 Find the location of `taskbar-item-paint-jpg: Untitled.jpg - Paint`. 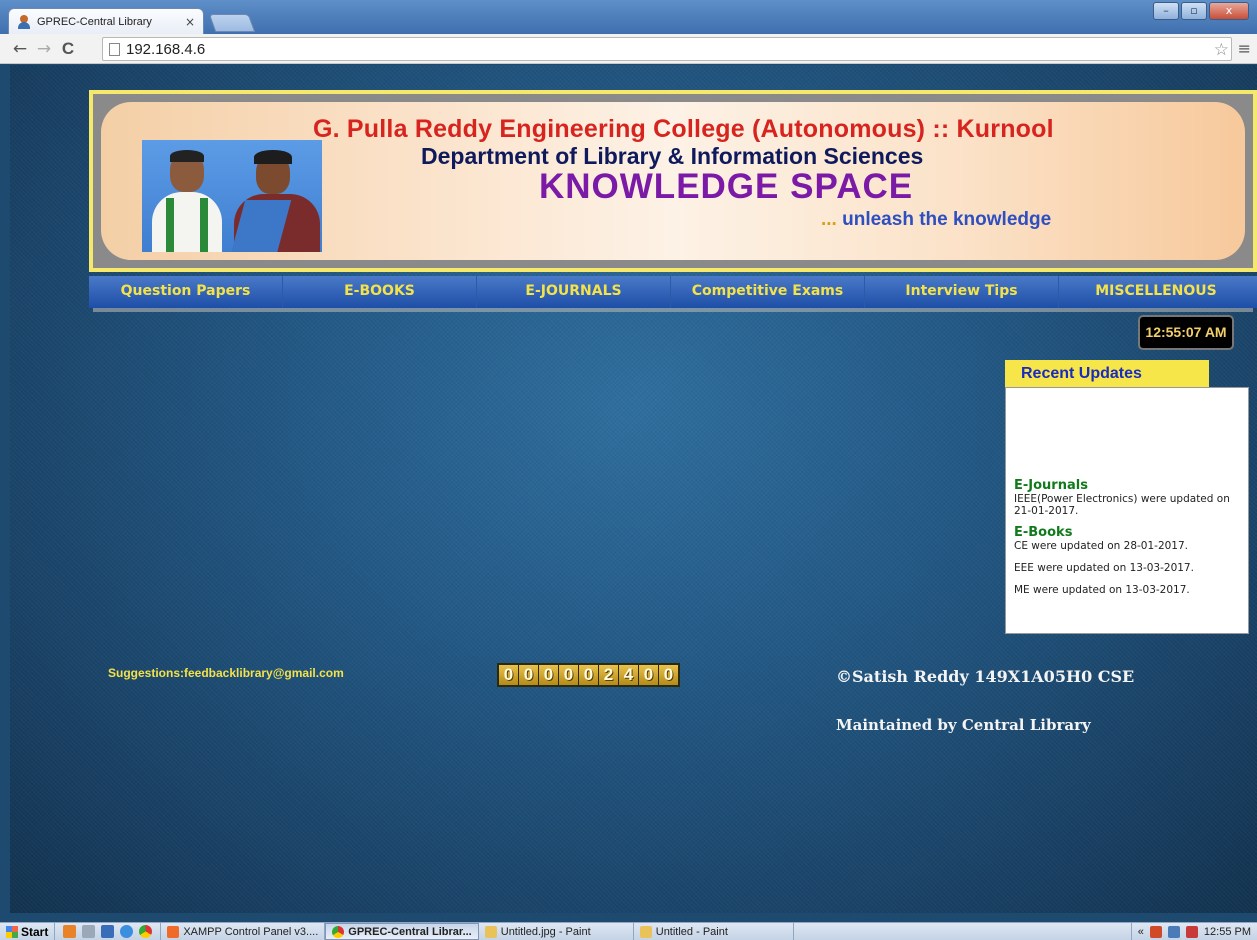

taskbar-item-paint-jpg: Untitled.jpg - Paint is located at coordinates (556, 931).